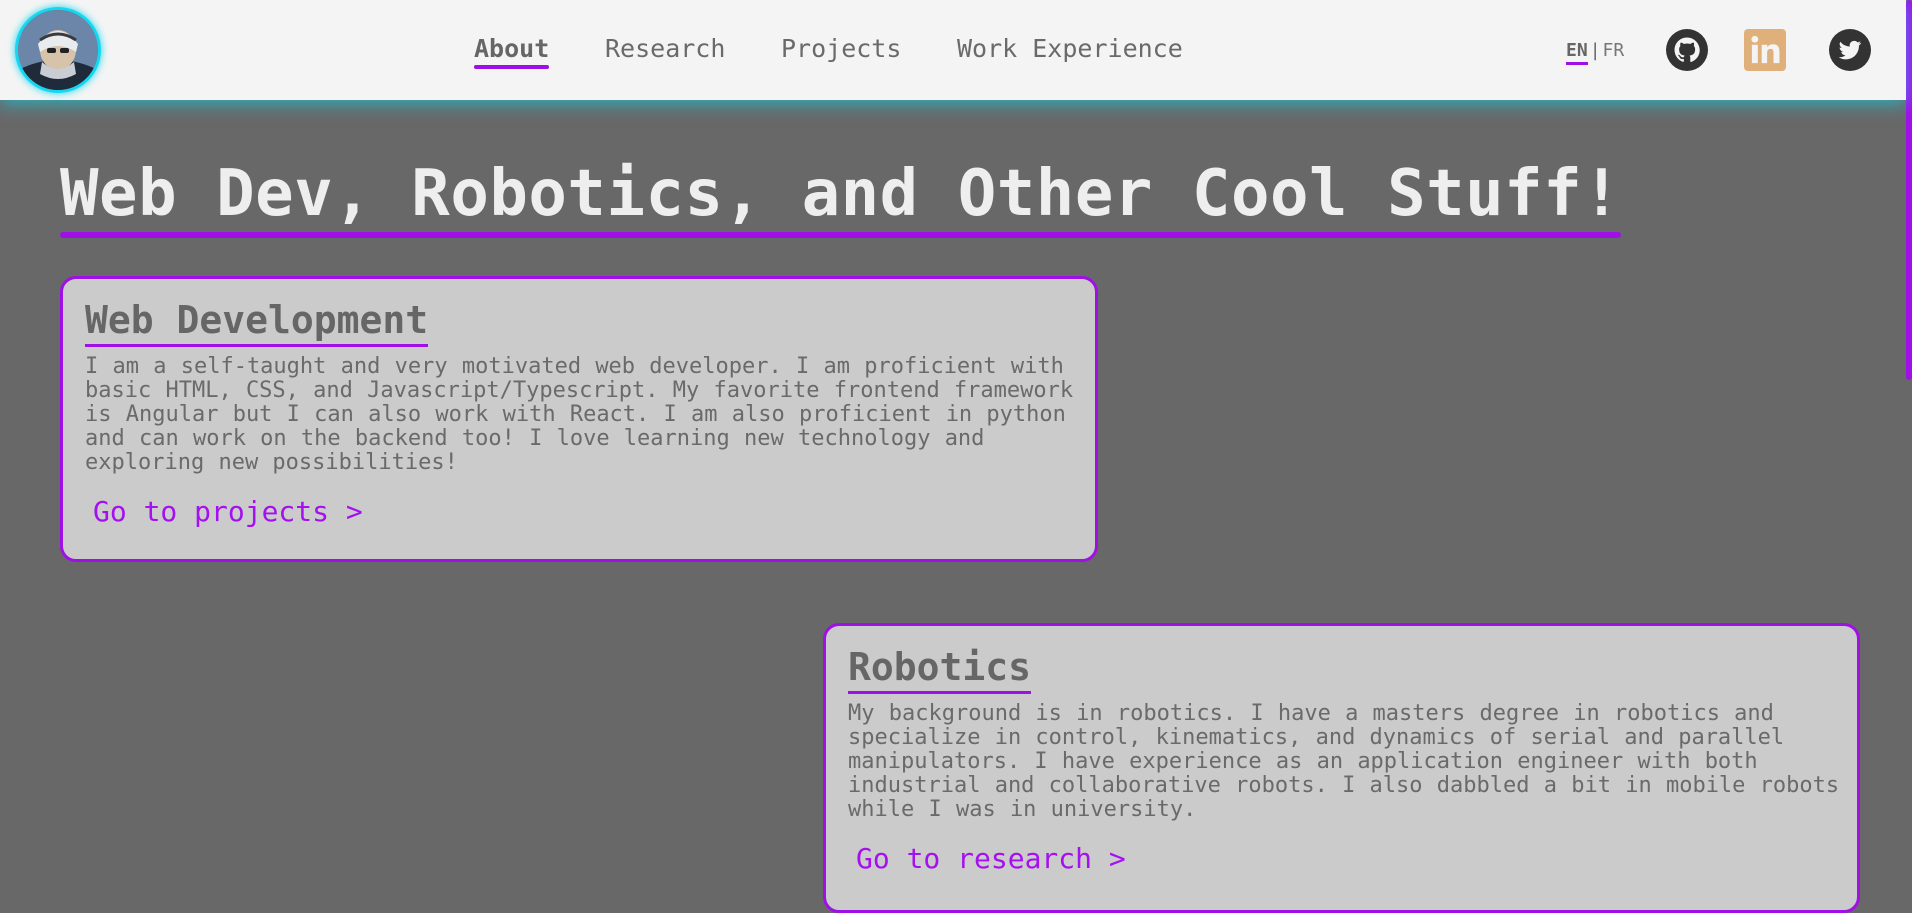  I want to click on lang-fr: FR, so click(1614, 50).